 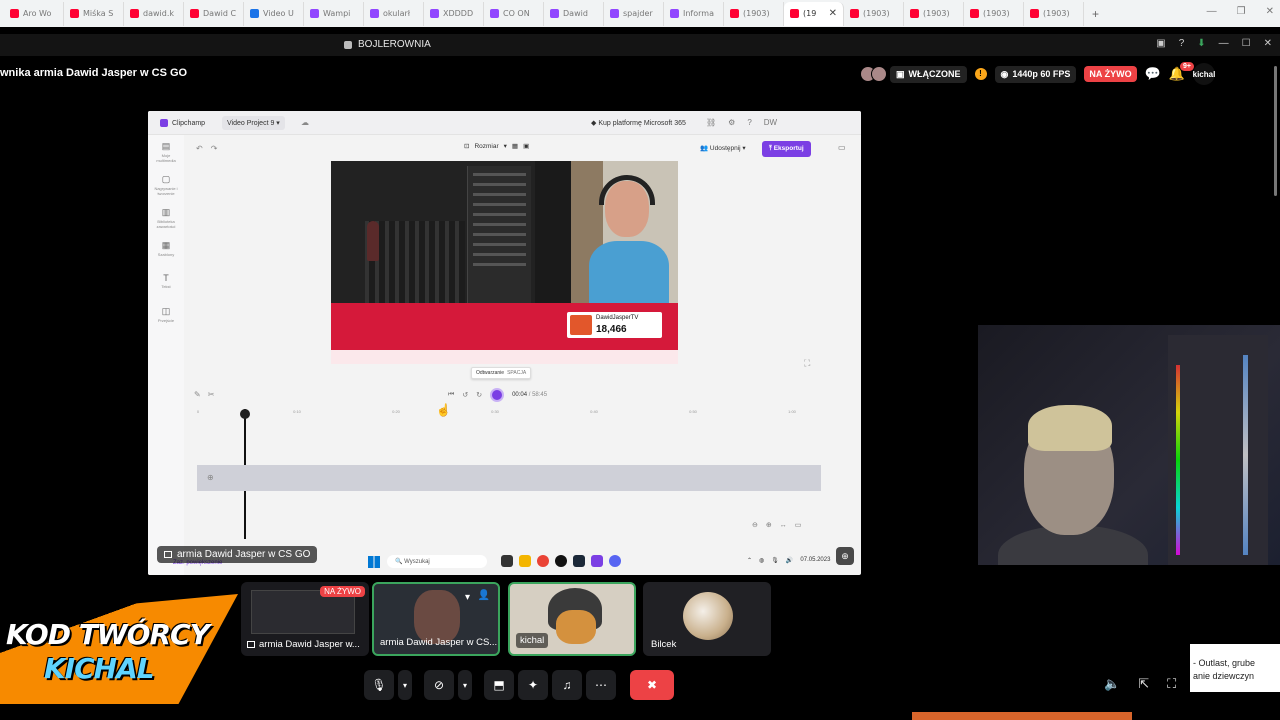 I want to click on network-icon: ◍, so click(x=761, y=560).